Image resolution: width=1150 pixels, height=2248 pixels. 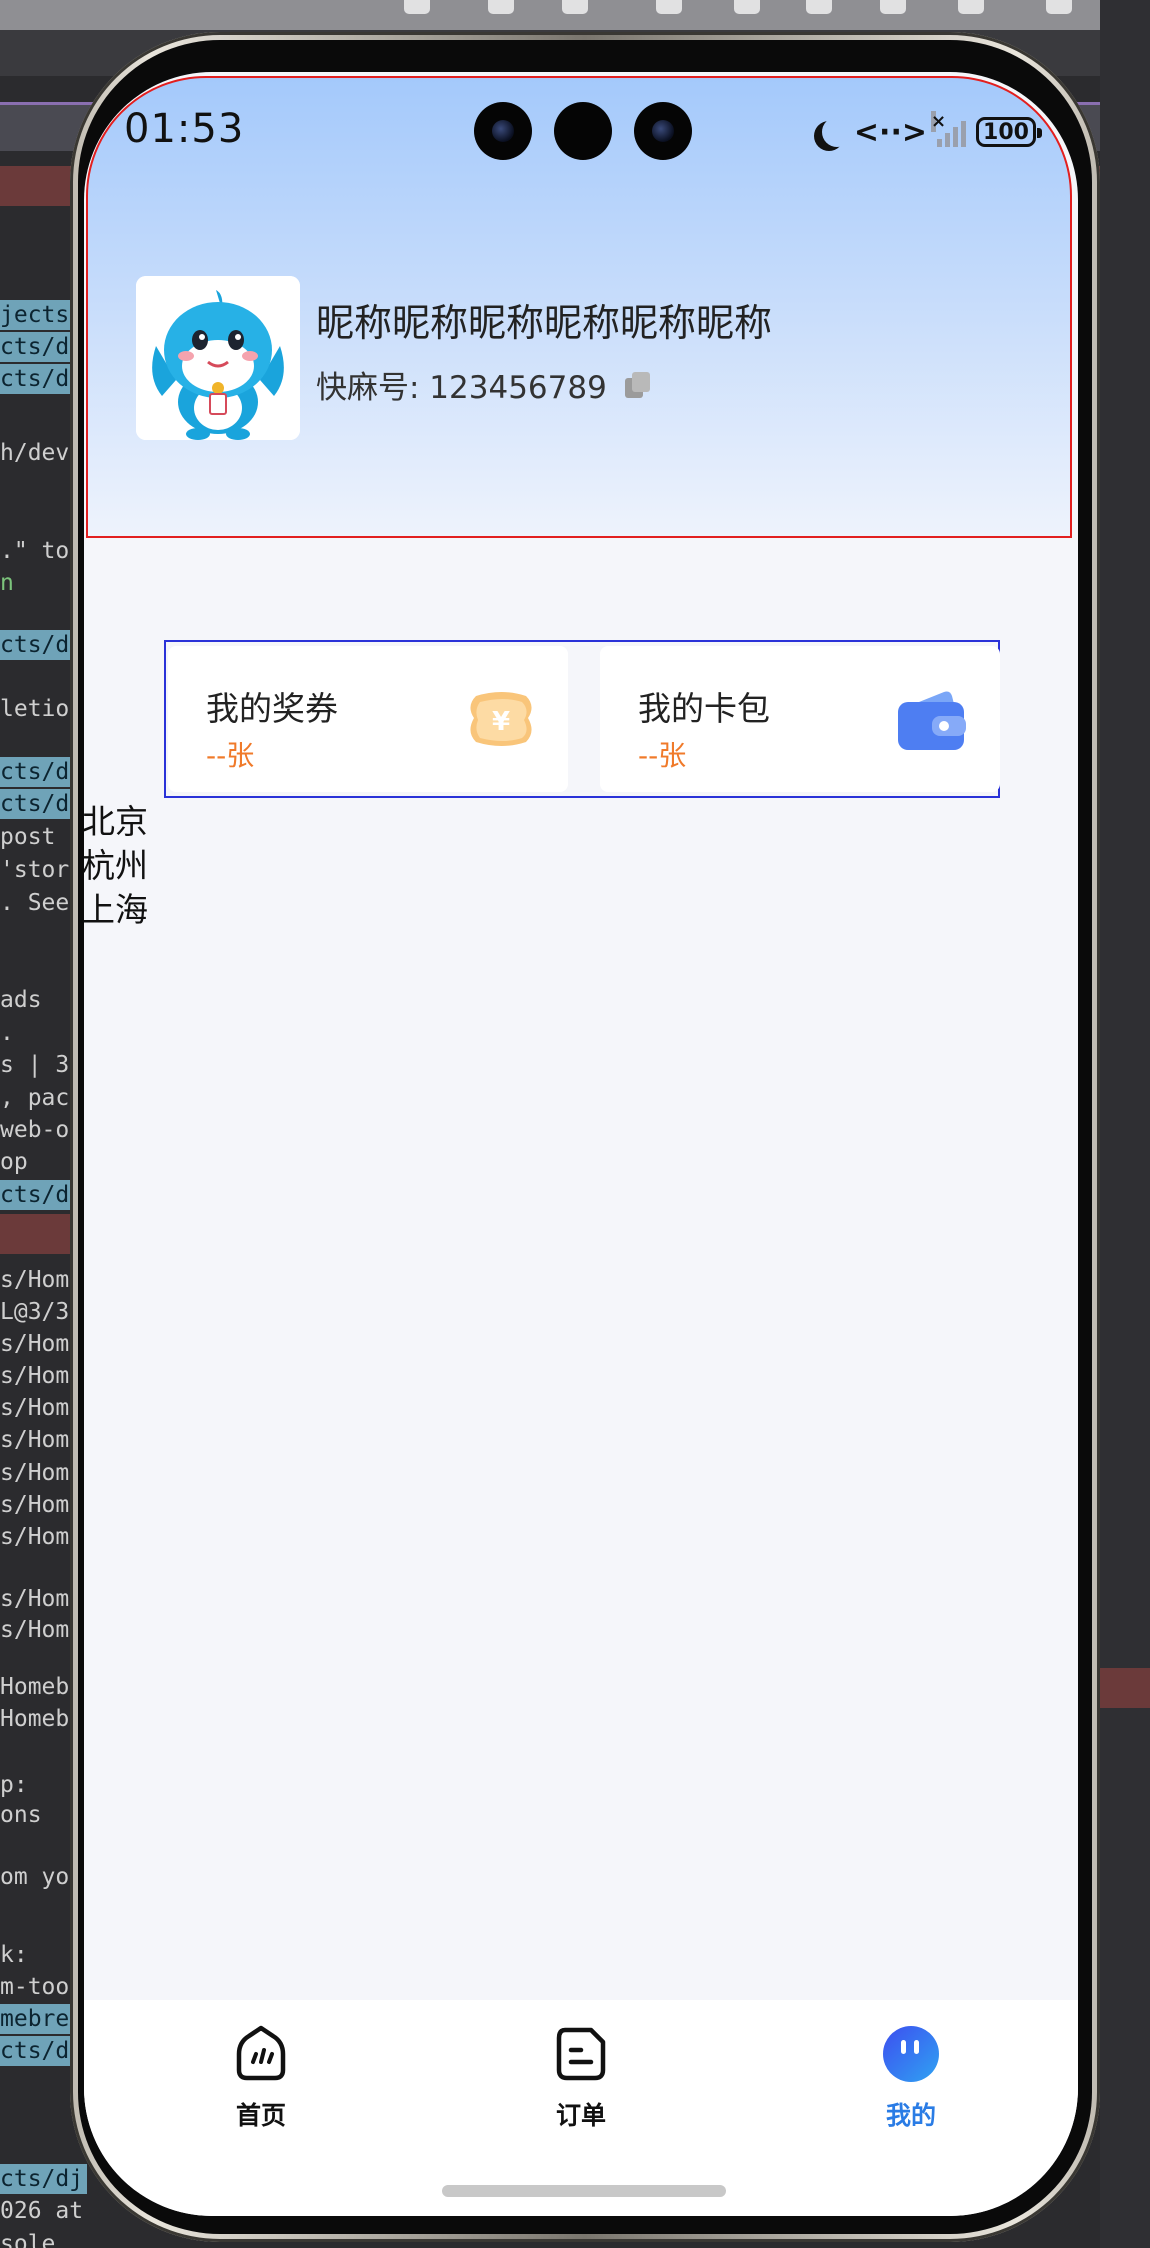 I want to click on terminal-line: mebre, so click(x=37, y=2019).